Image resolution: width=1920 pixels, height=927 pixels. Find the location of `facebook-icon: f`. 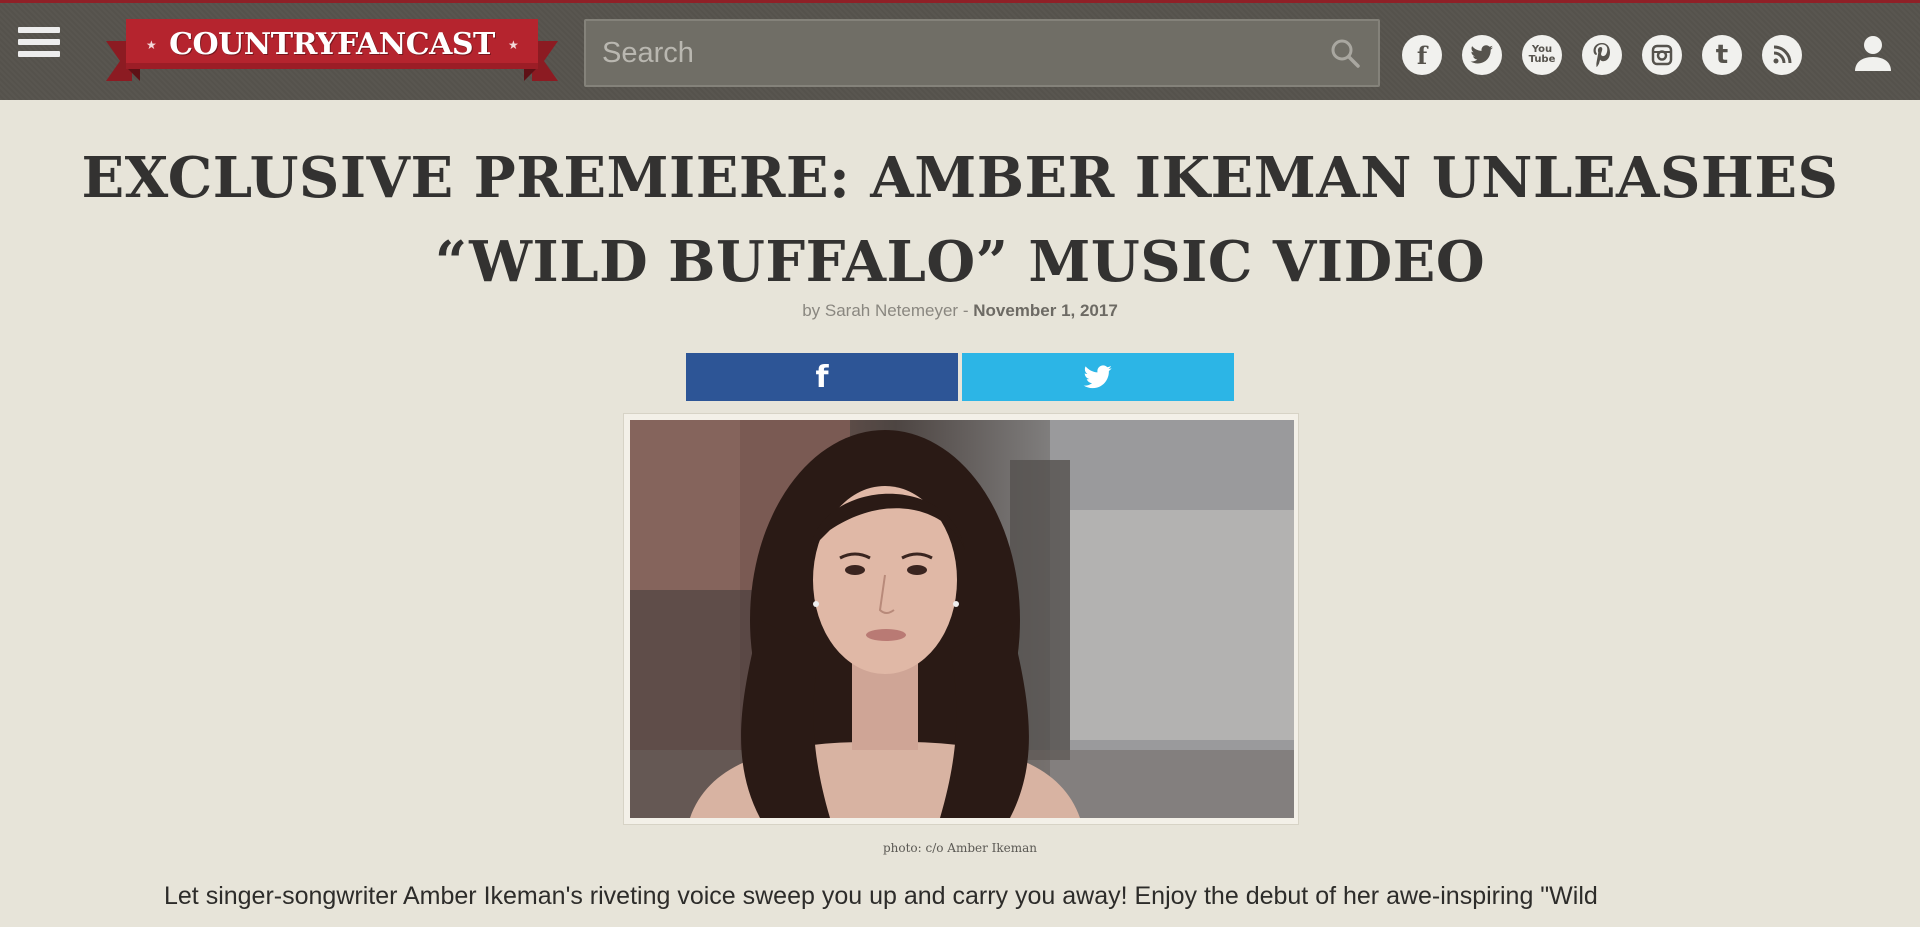

facebook-icon: f is located at coordinates (1422, 55).